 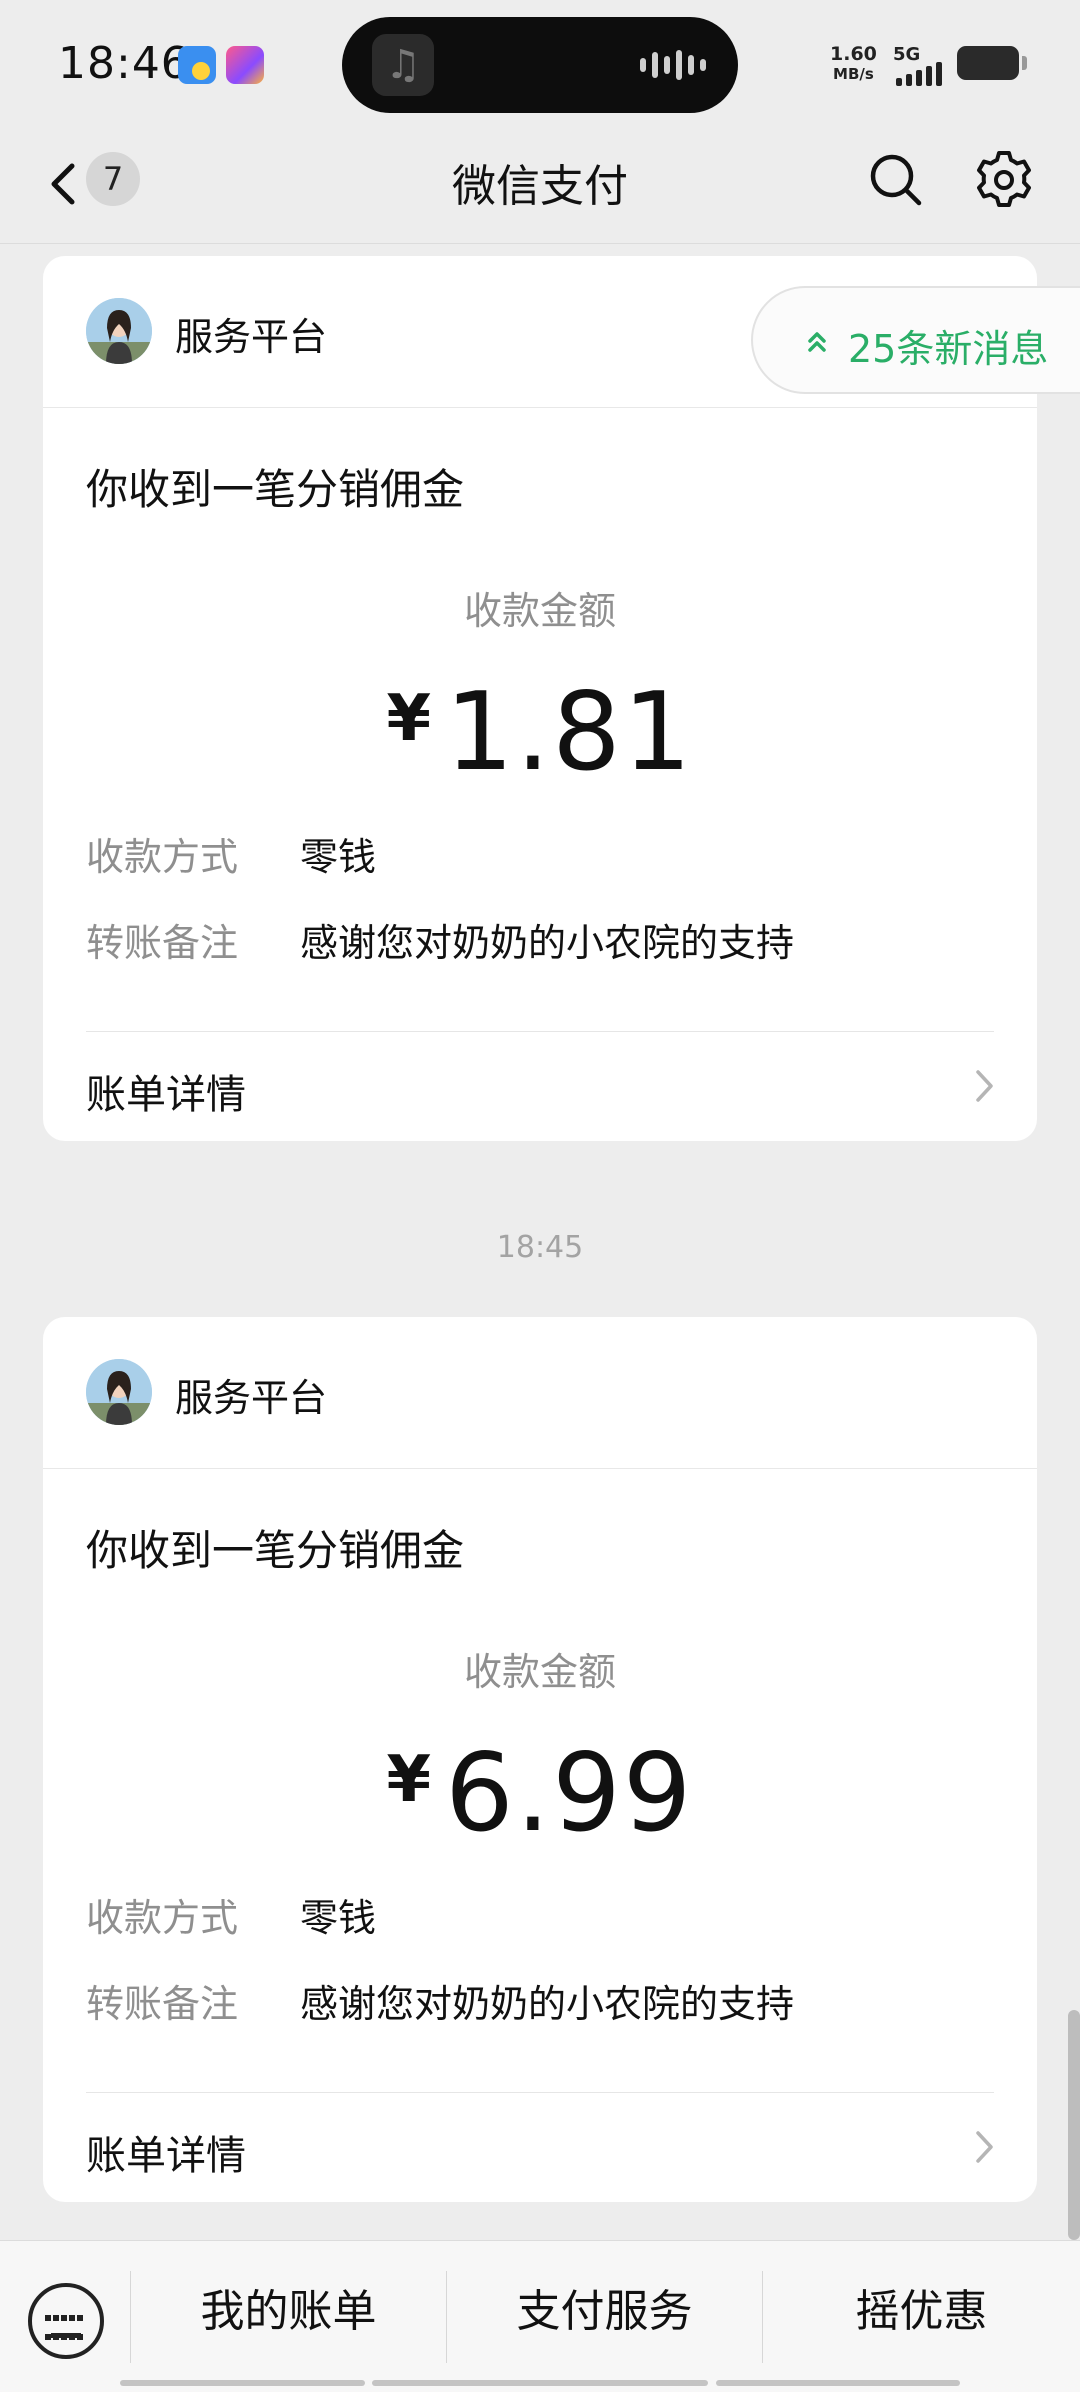 What do you see at coordinates (288, 2316) in the screenshot?
I see `menu-my-bills: 我的账单` at bounding box center [288, 2316].